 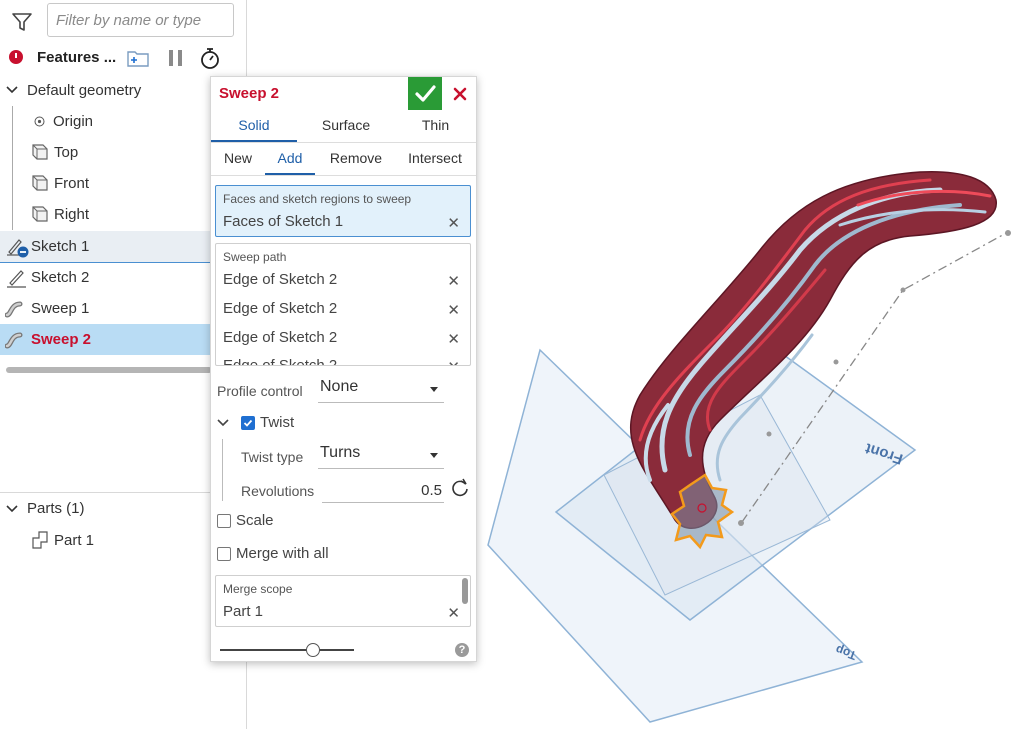 I want to click on filter-row, so click(x=123, y=21).